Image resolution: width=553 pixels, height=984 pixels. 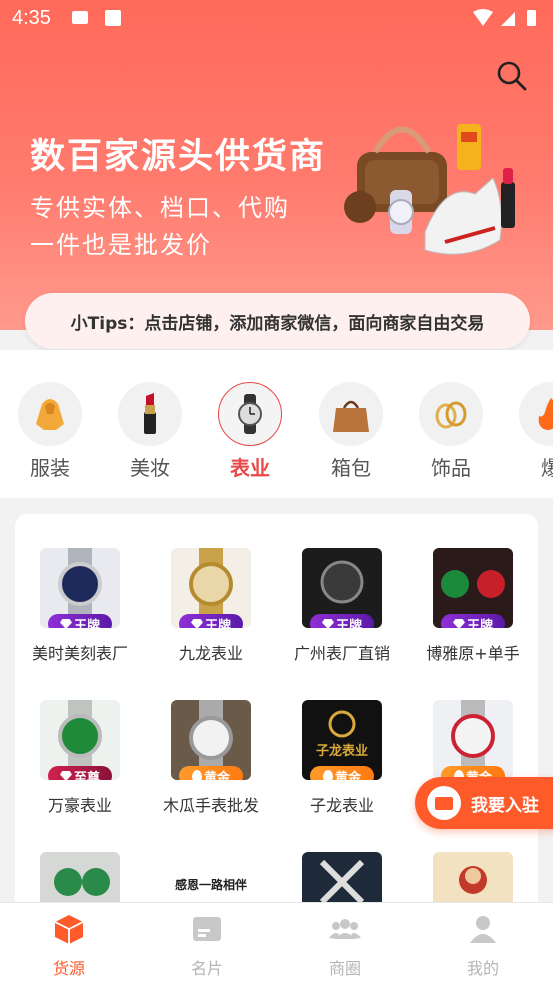 I want to click on hero-products-illustration, so click(x=429, y=189).